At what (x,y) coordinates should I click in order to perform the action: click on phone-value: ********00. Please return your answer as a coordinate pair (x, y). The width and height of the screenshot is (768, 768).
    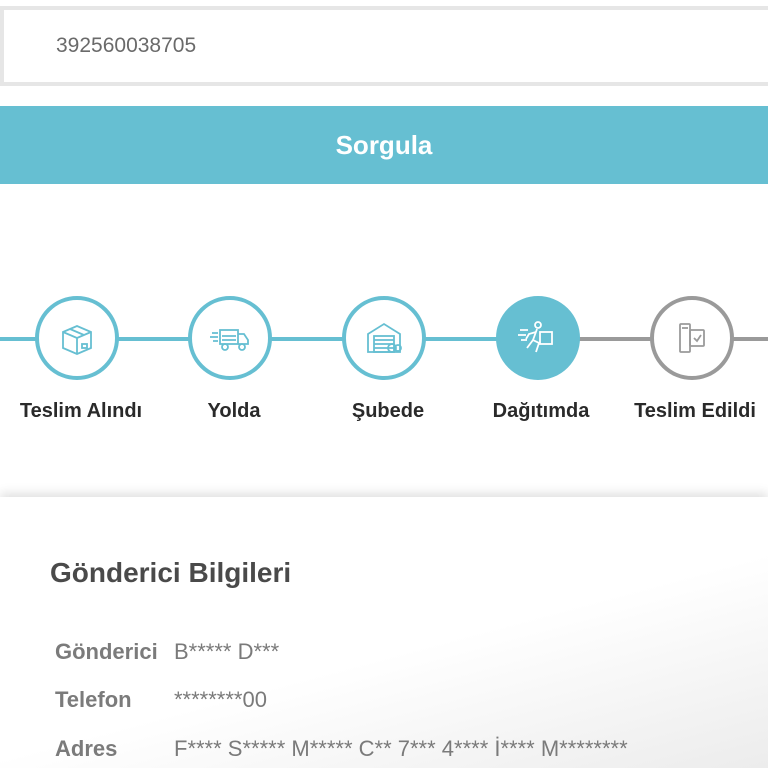
    Looking at the image, I should click on (220, 699).